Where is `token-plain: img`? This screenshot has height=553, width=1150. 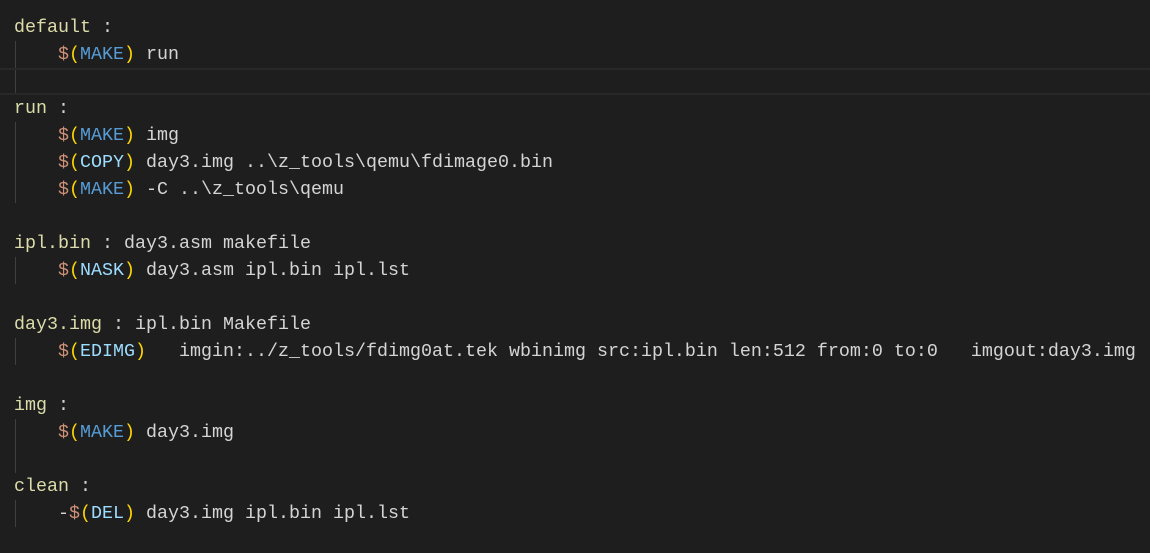 token-plain: img is located at coordinates (157, 135).